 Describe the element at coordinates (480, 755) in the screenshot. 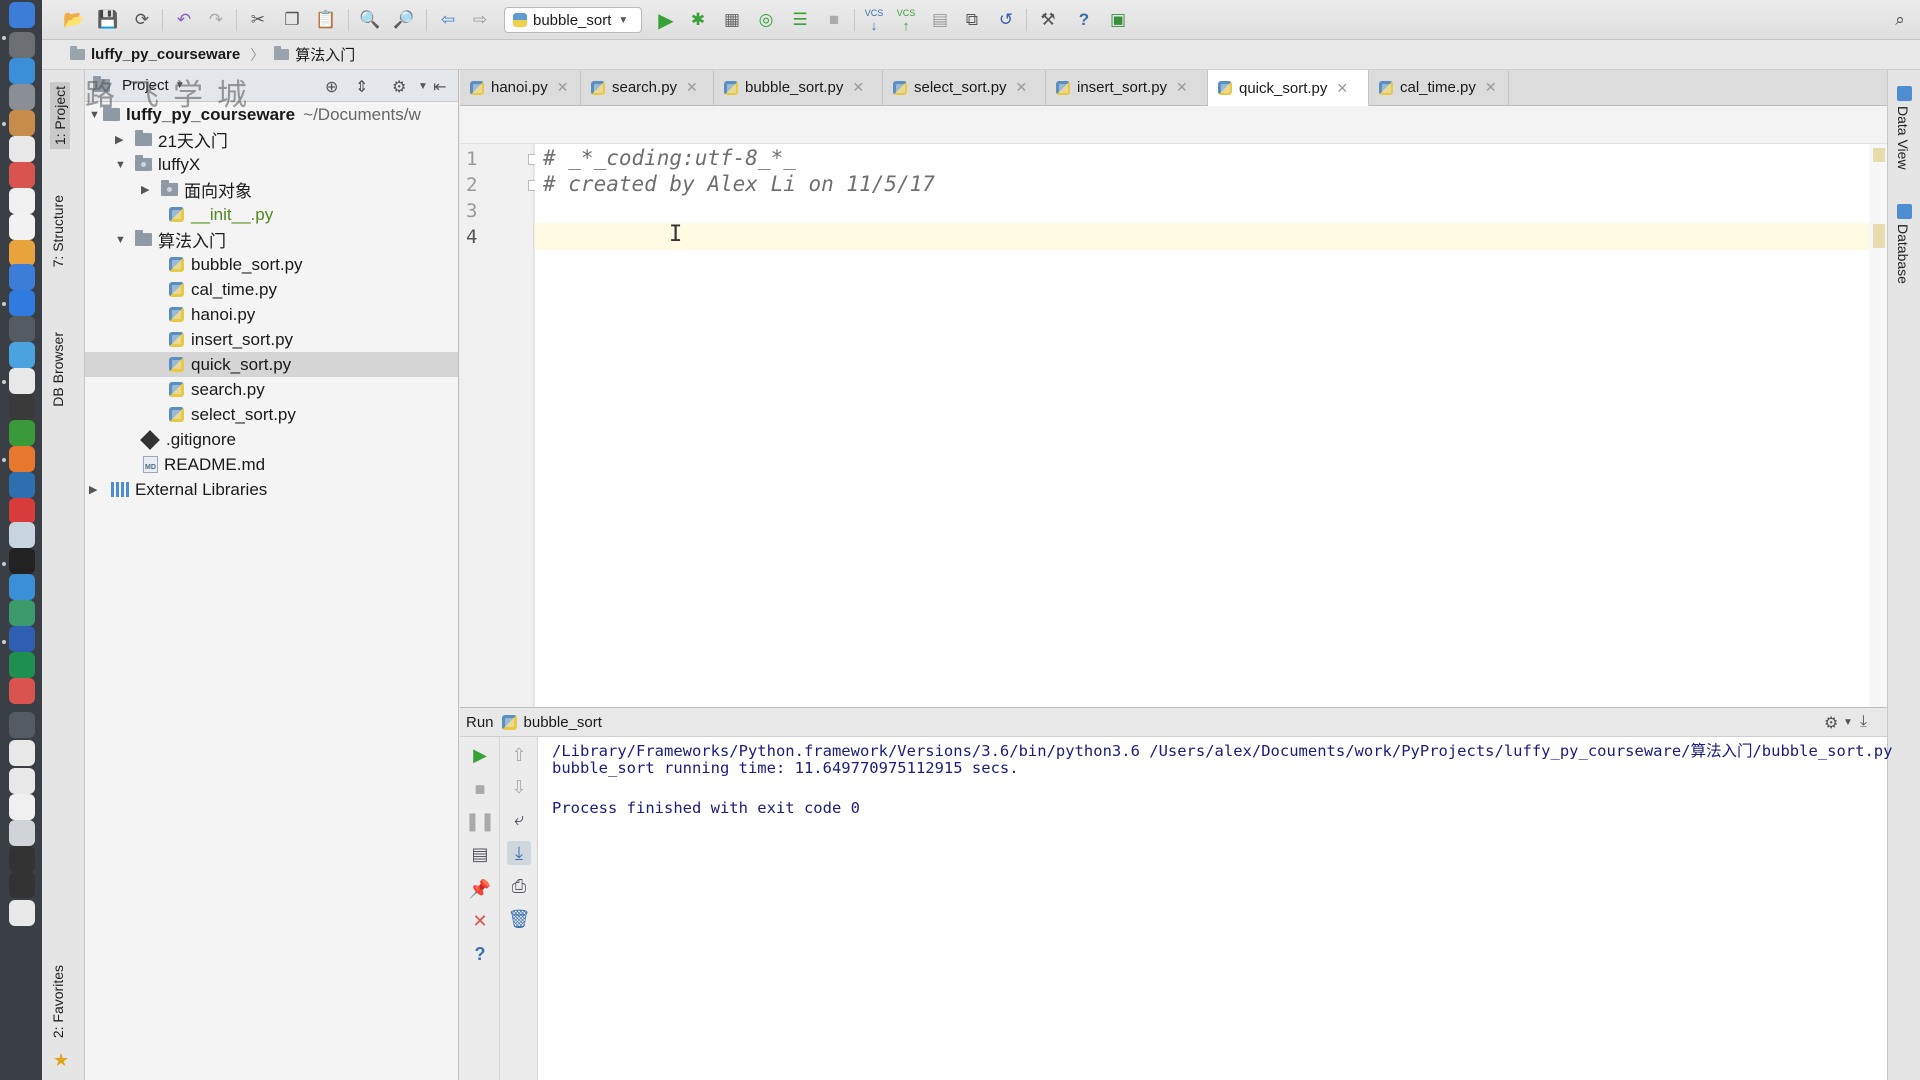

I see `rerun-icon: ▶` at that location.